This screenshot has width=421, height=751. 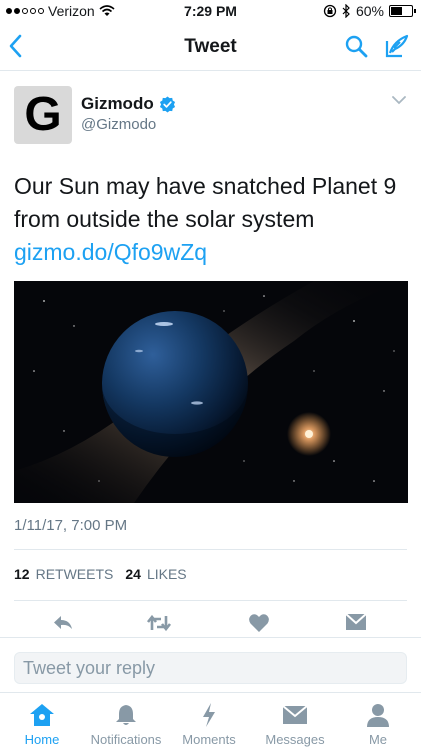 I want to click on tweet-reply-input, so click(x=210, y=668).